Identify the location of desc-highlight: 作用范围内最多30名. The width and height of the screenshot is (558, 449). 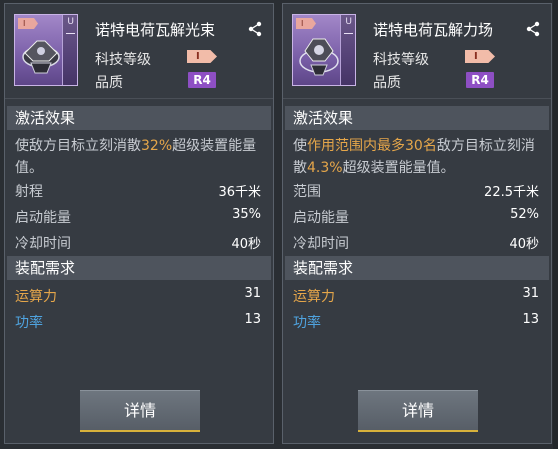
(372, 146).